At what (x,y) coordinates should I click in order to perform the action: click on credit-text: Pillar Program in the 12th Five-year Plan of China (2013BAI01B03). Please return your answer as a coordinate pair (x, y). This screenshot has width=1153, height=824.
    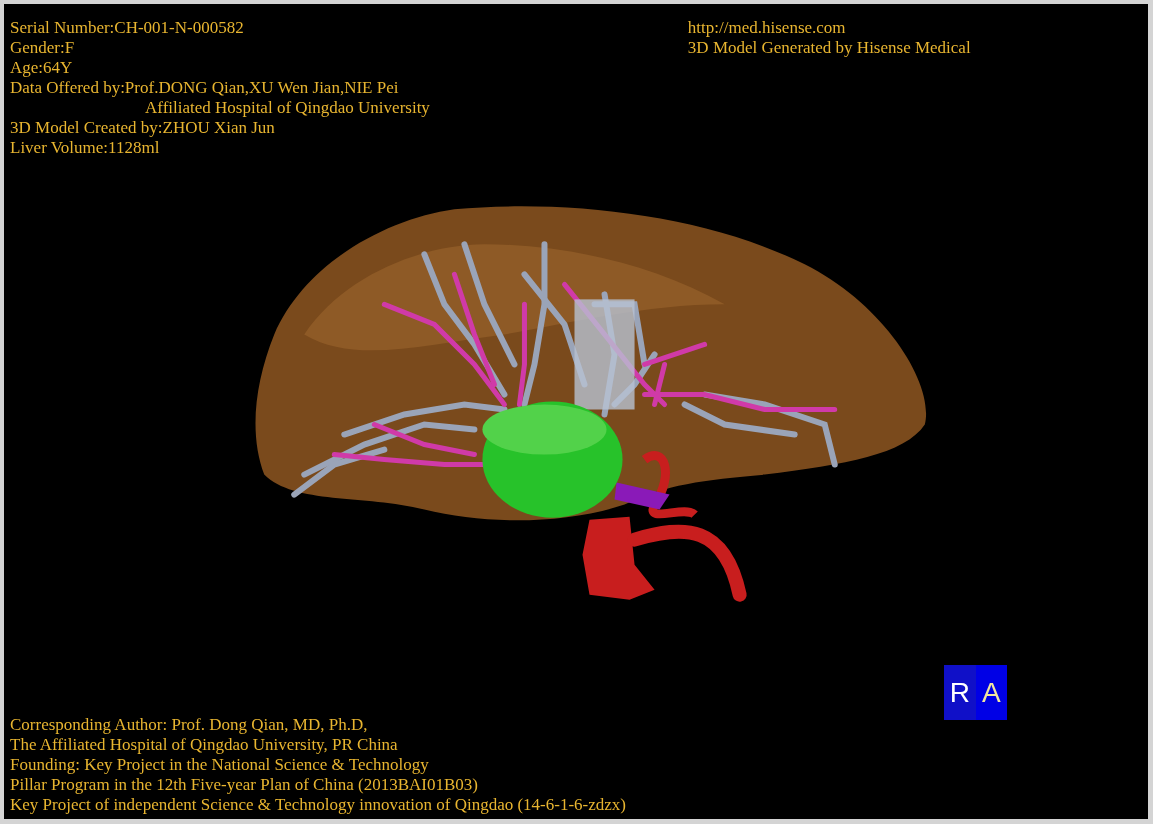
    Looking at the image, I should click on (244, 785).